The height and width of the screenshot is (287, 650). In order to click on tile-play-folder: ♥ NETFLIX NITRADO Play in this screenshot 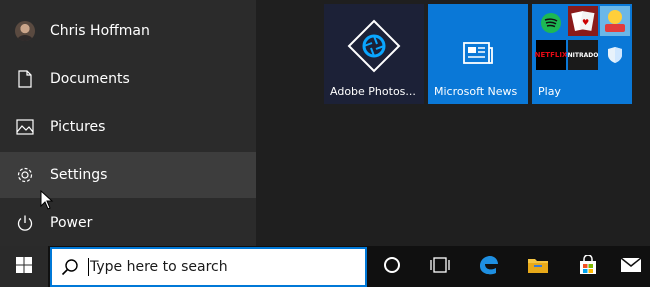, I will do `click(582, 54)`.